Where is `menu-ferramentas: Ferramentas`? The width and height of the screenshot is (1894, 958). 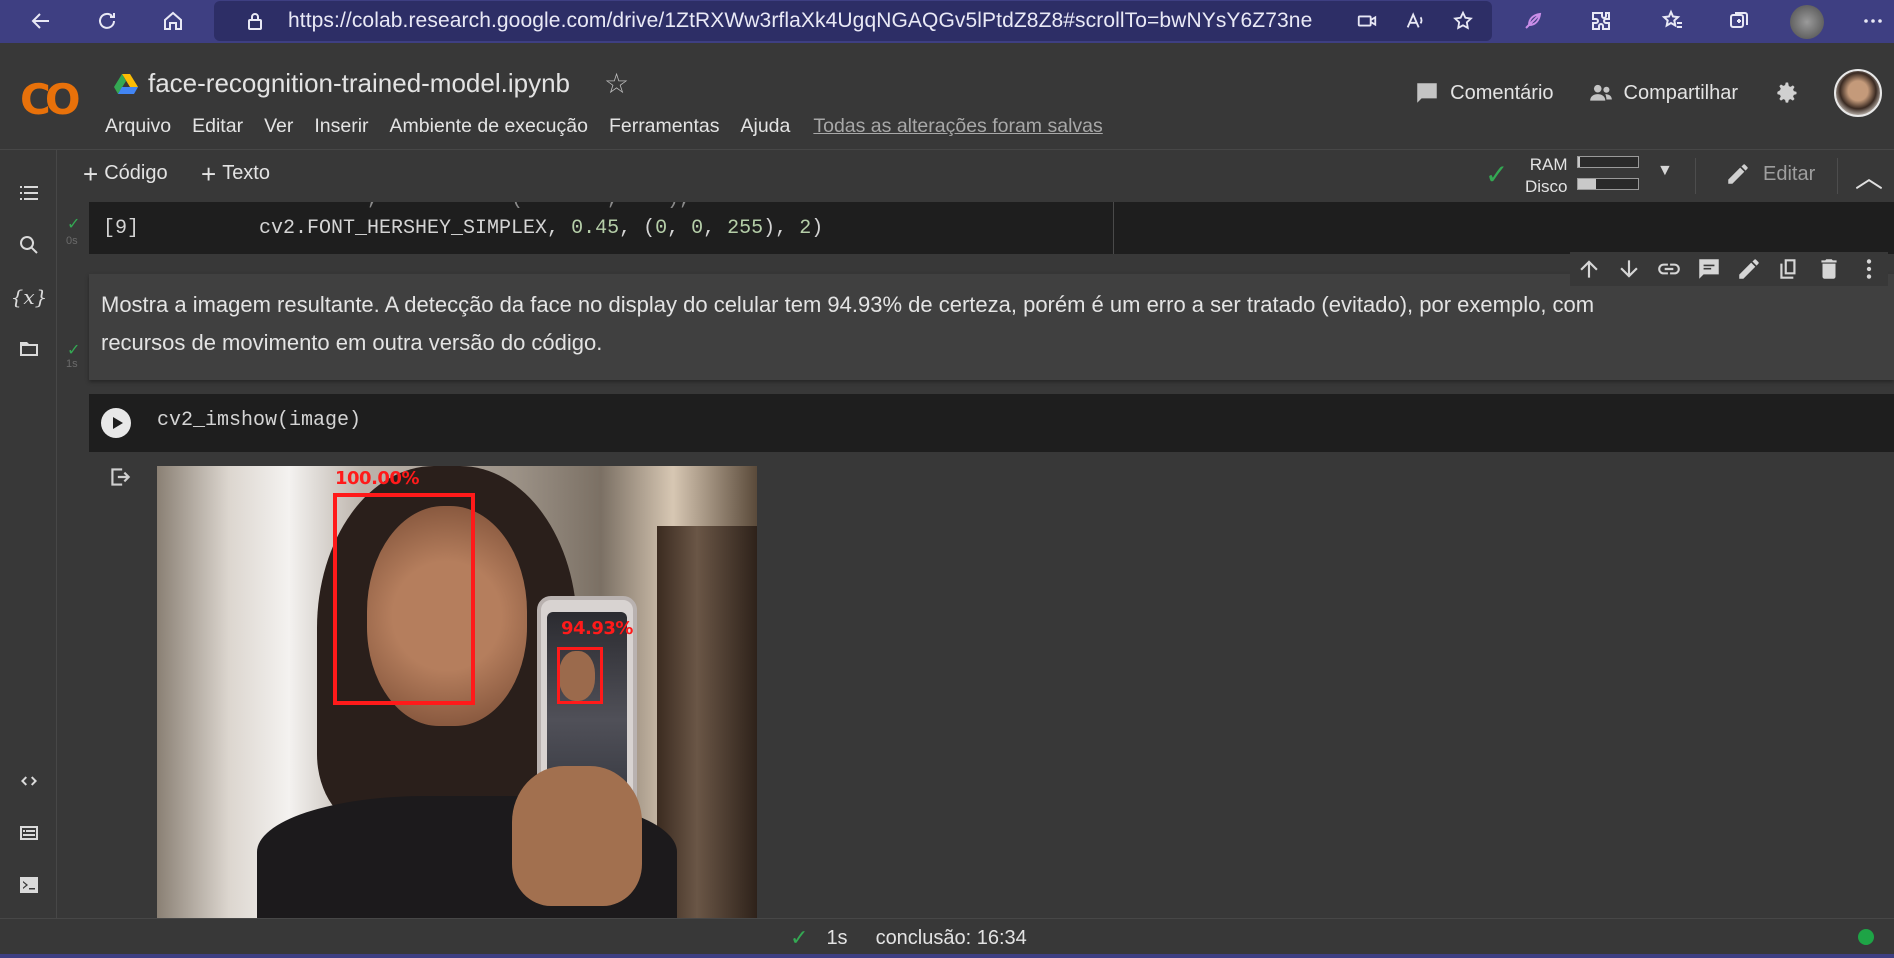 menu-ferramentas: Ferramentas is located at coordinates (664, 126).